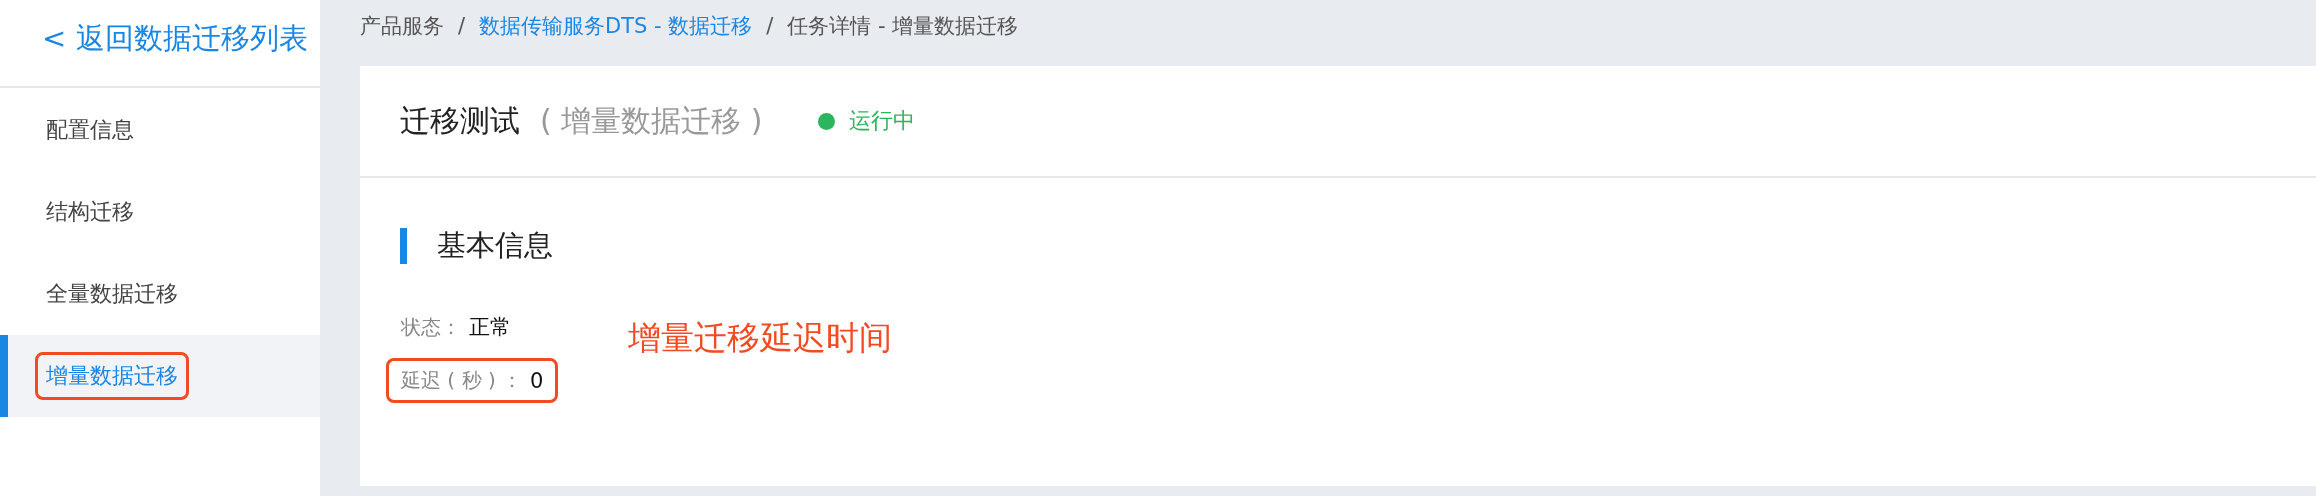 This screenshot has height=496, width=2316. What do you see at coordinates (403, 246) in the screenshot?
I see `section-marker` at bounding box center [403, 246].